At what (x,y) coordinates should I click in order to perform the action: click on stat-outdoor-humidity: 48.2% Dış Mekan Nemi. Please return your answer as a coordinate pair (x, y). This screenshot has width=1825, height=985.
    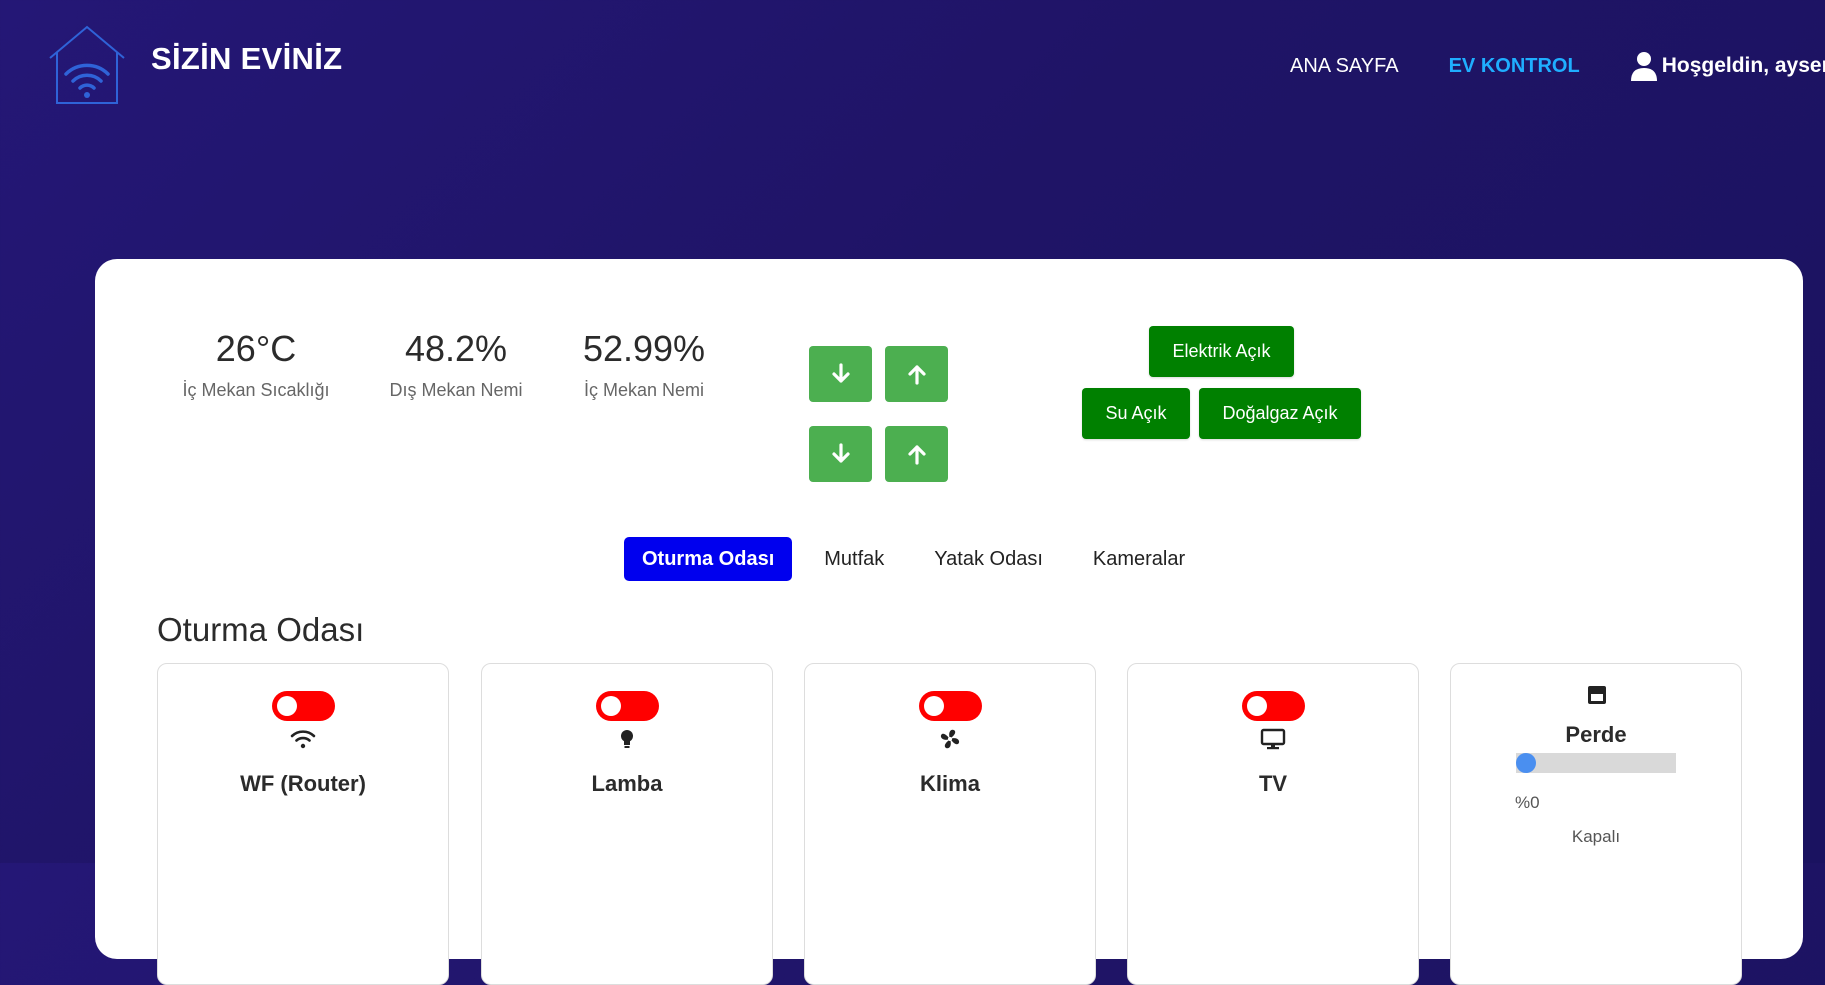
    Looking at the image, I should click on (456, 364).